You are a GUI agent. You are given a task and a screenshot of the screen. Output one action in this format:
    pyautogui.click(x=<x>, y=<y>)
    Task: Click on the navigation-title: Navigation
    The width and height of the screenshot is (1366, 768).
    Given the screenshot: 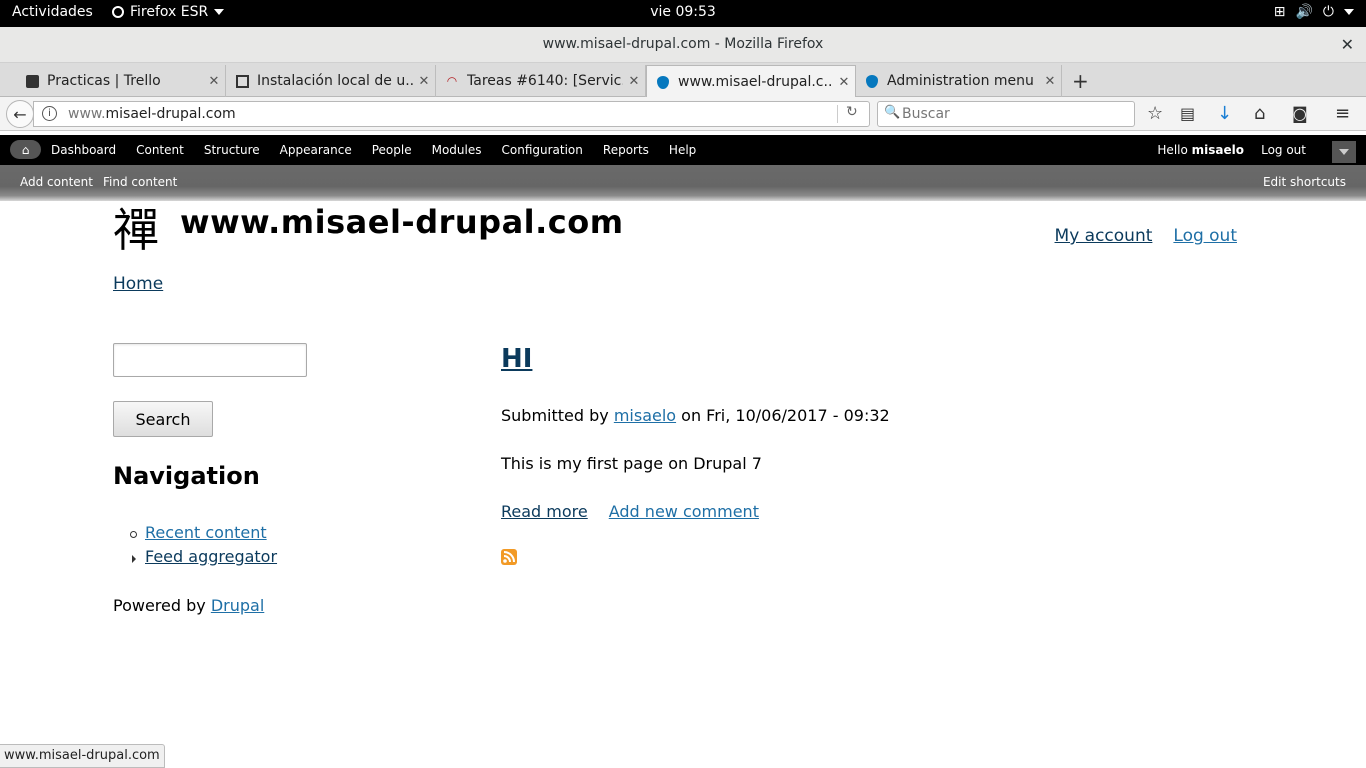 What is the action you would take?
    pyautogui.click(x=186, y=476)
    